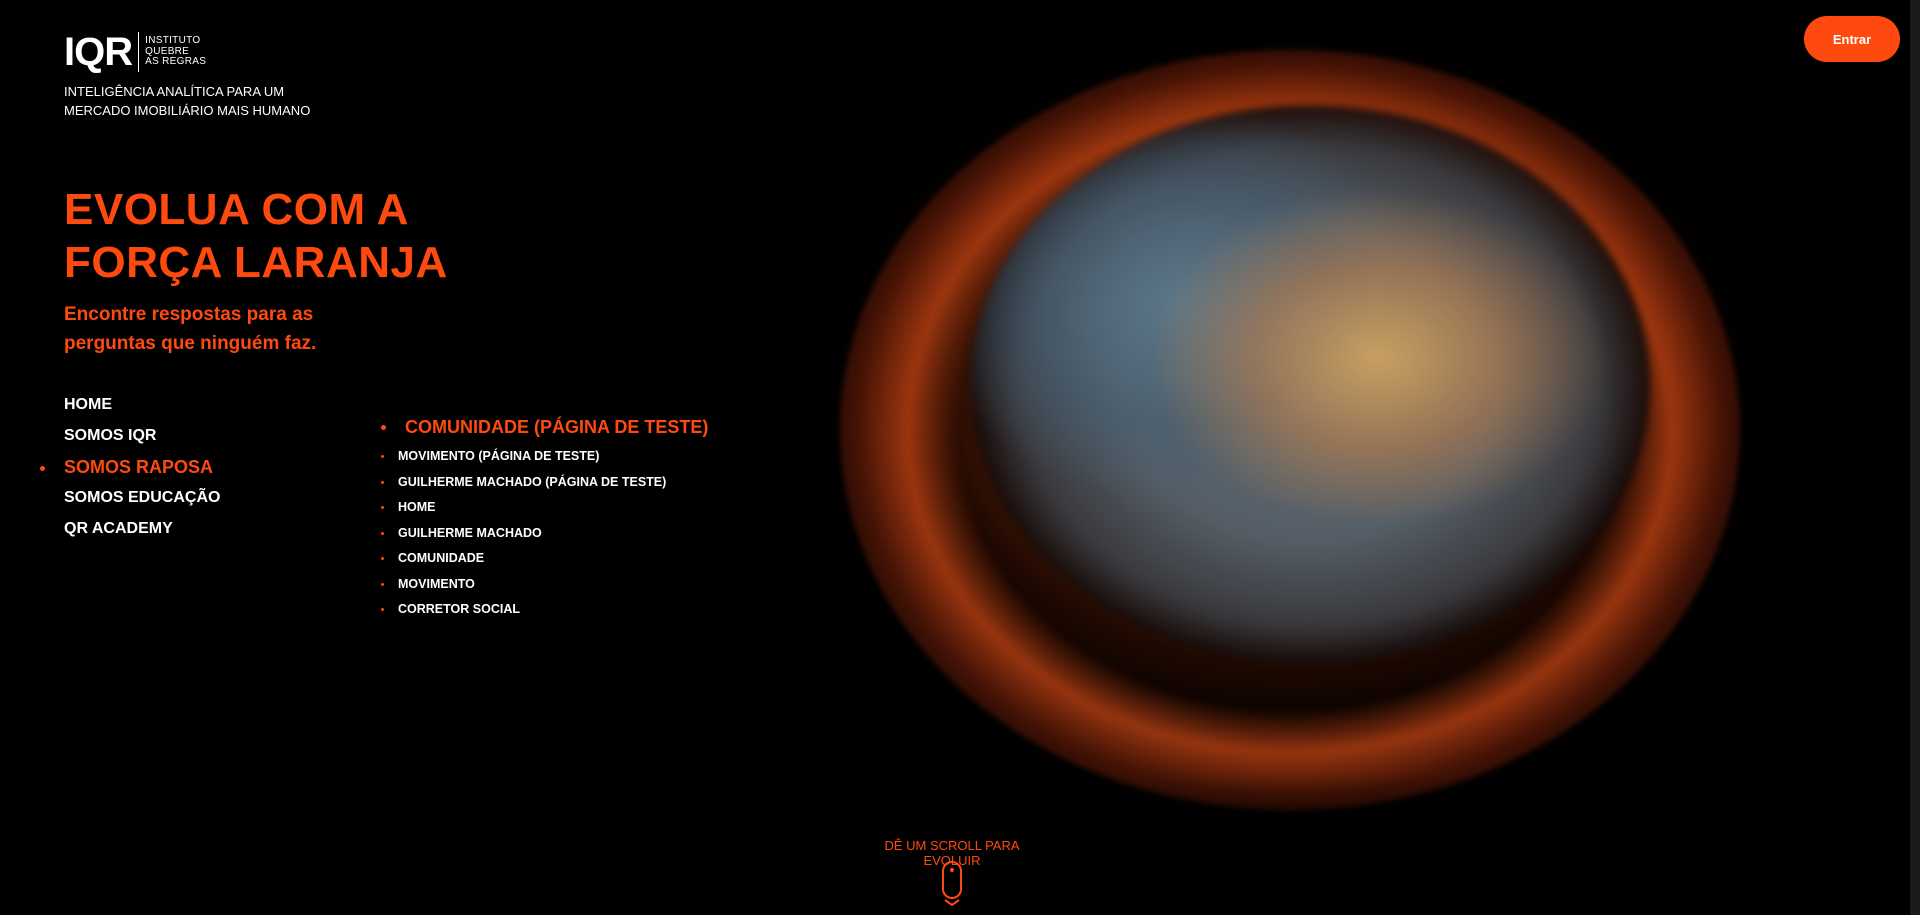 This screenshot has width=1920, height=915. Describe the element at coordinates (417, 507) in the screenshot. I see `subnav-item-label: HOME` at that location.